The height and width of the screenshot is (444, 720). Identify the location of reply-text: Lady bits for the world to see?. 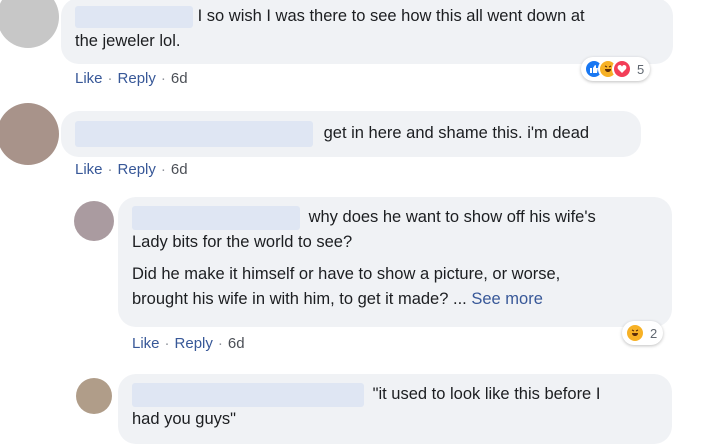
(242, 242).